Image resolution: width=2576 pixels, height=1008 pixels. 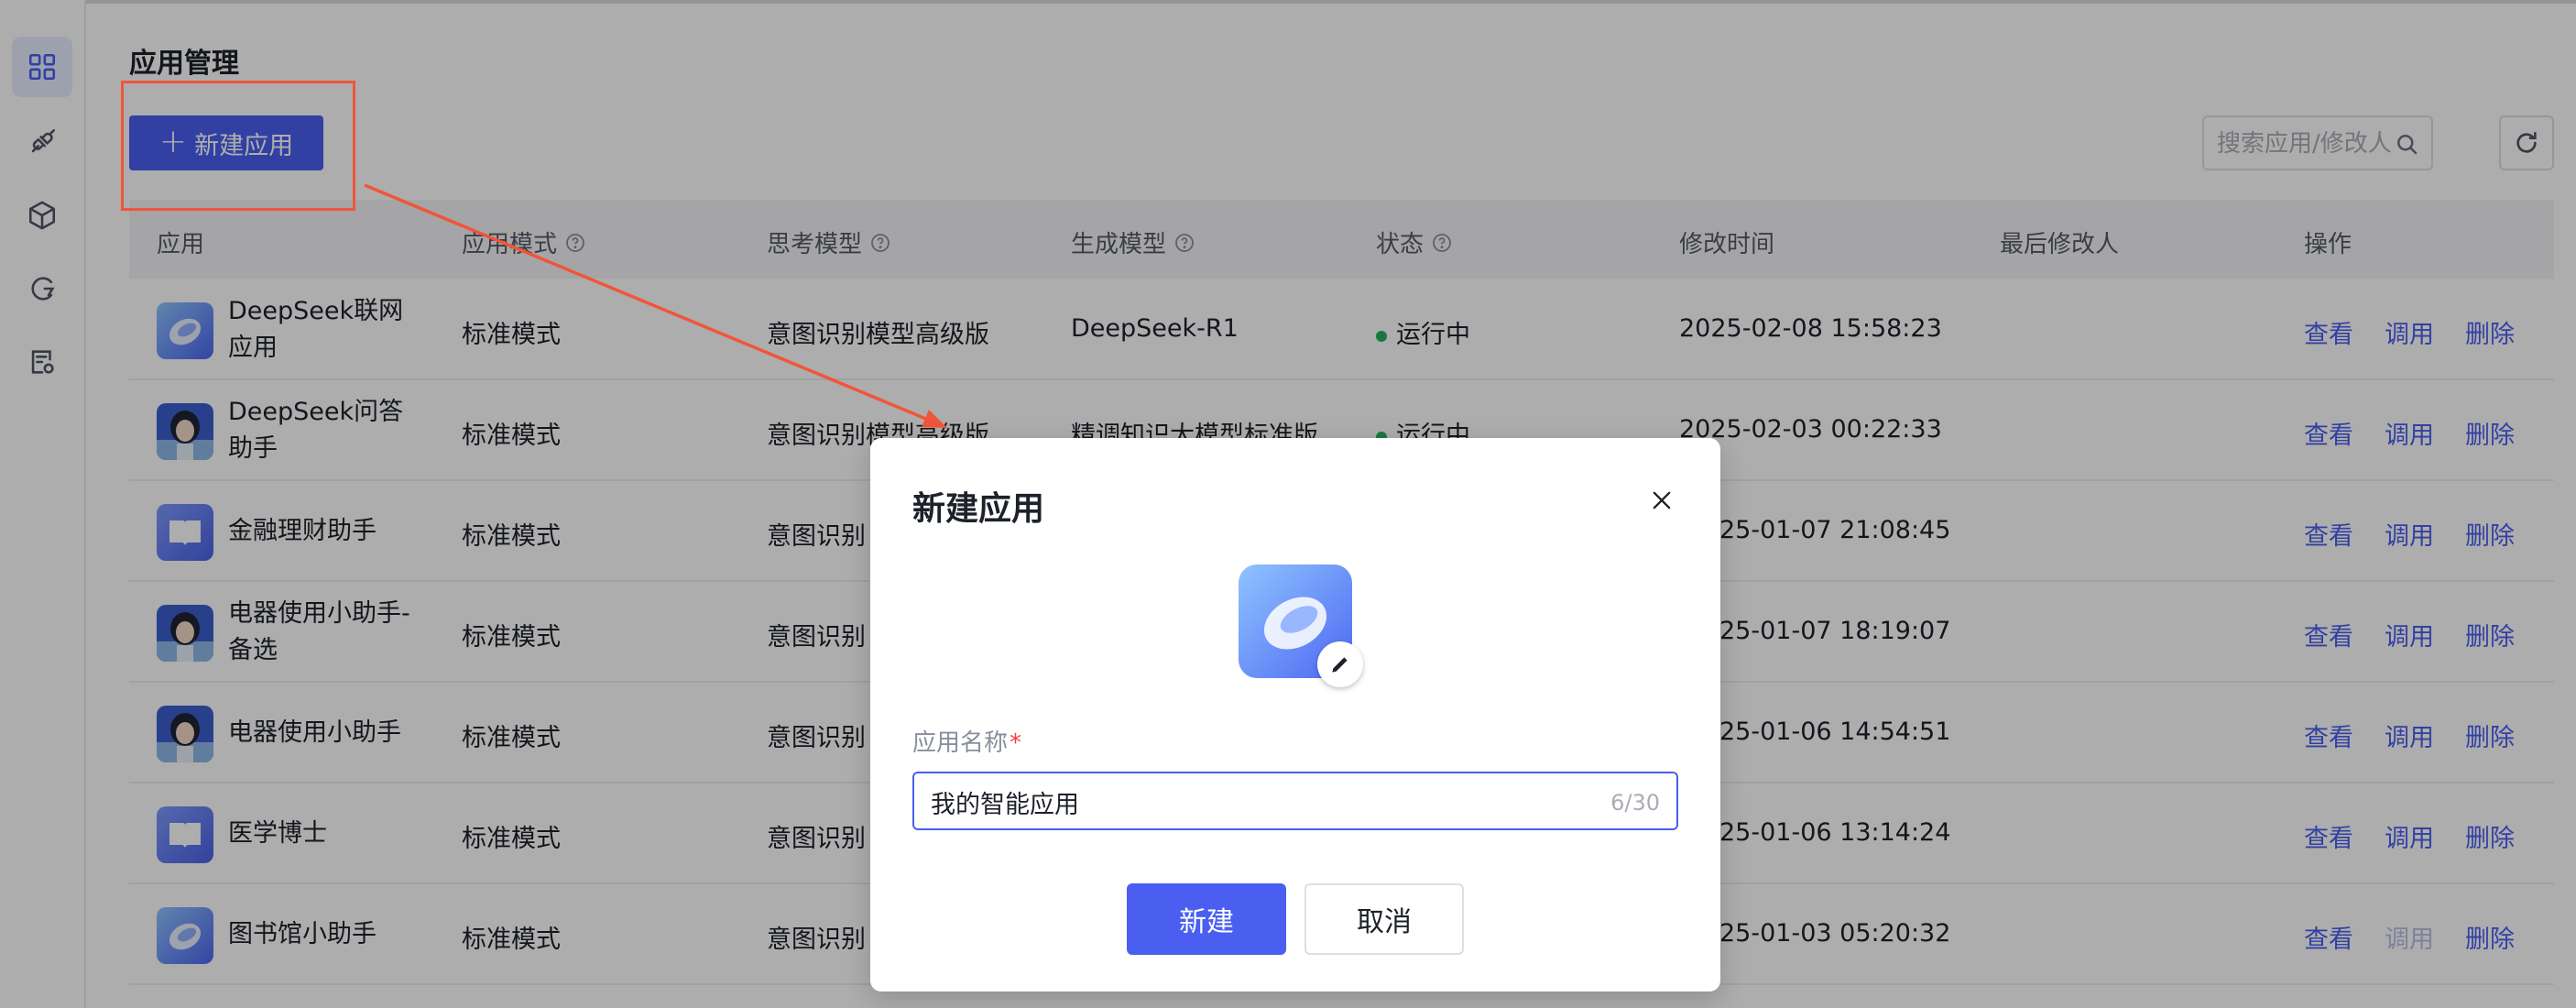 I want to click on close-button, so click(x=1662, y=500).